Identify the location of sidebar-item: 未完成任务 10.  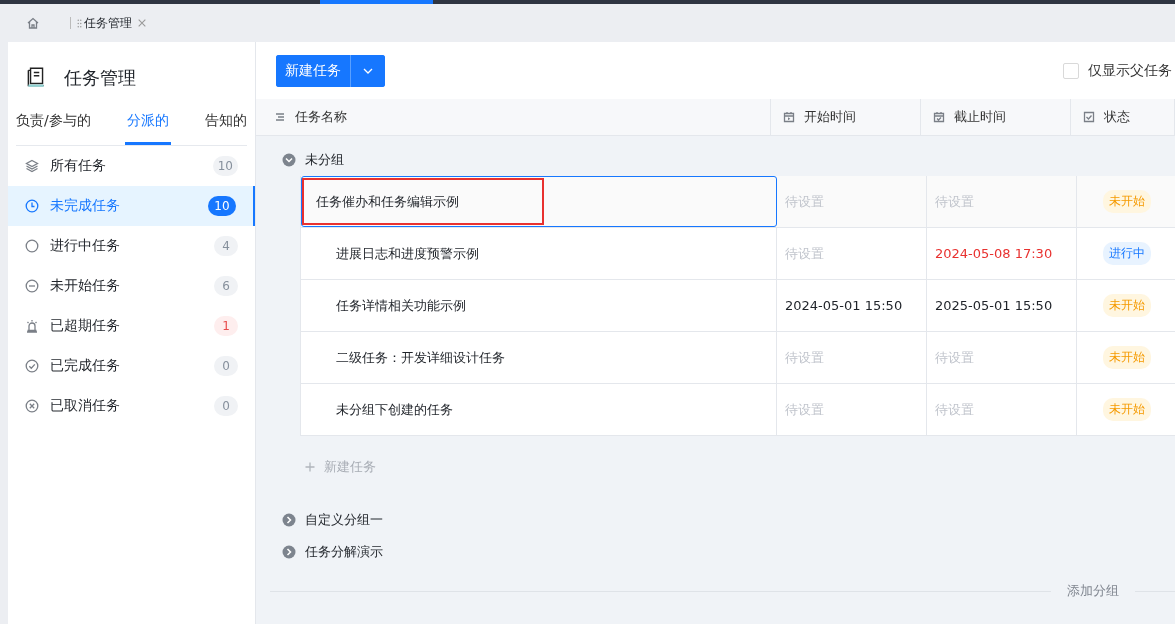
(131, 206).